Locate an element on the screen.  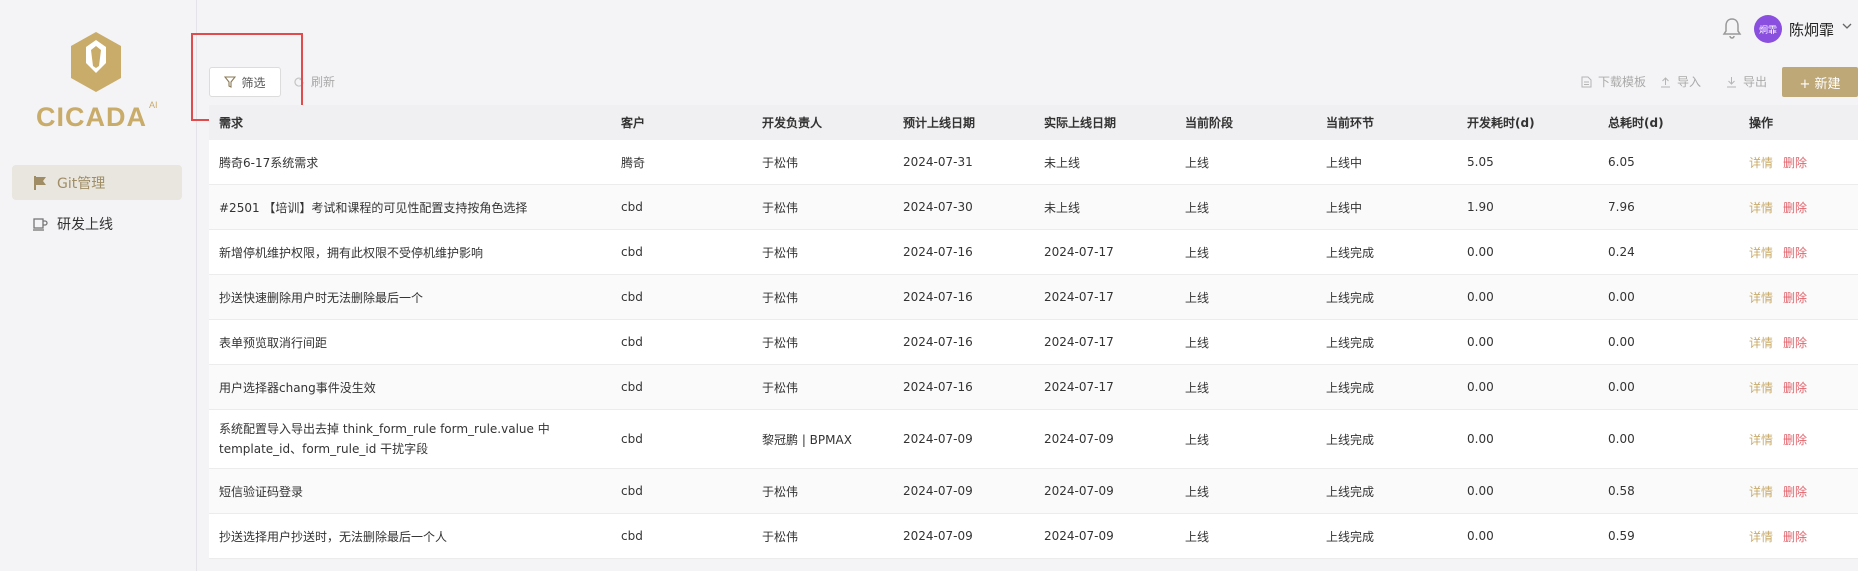
column-header: 当前阶段 is located at coordinates (1245, 122).